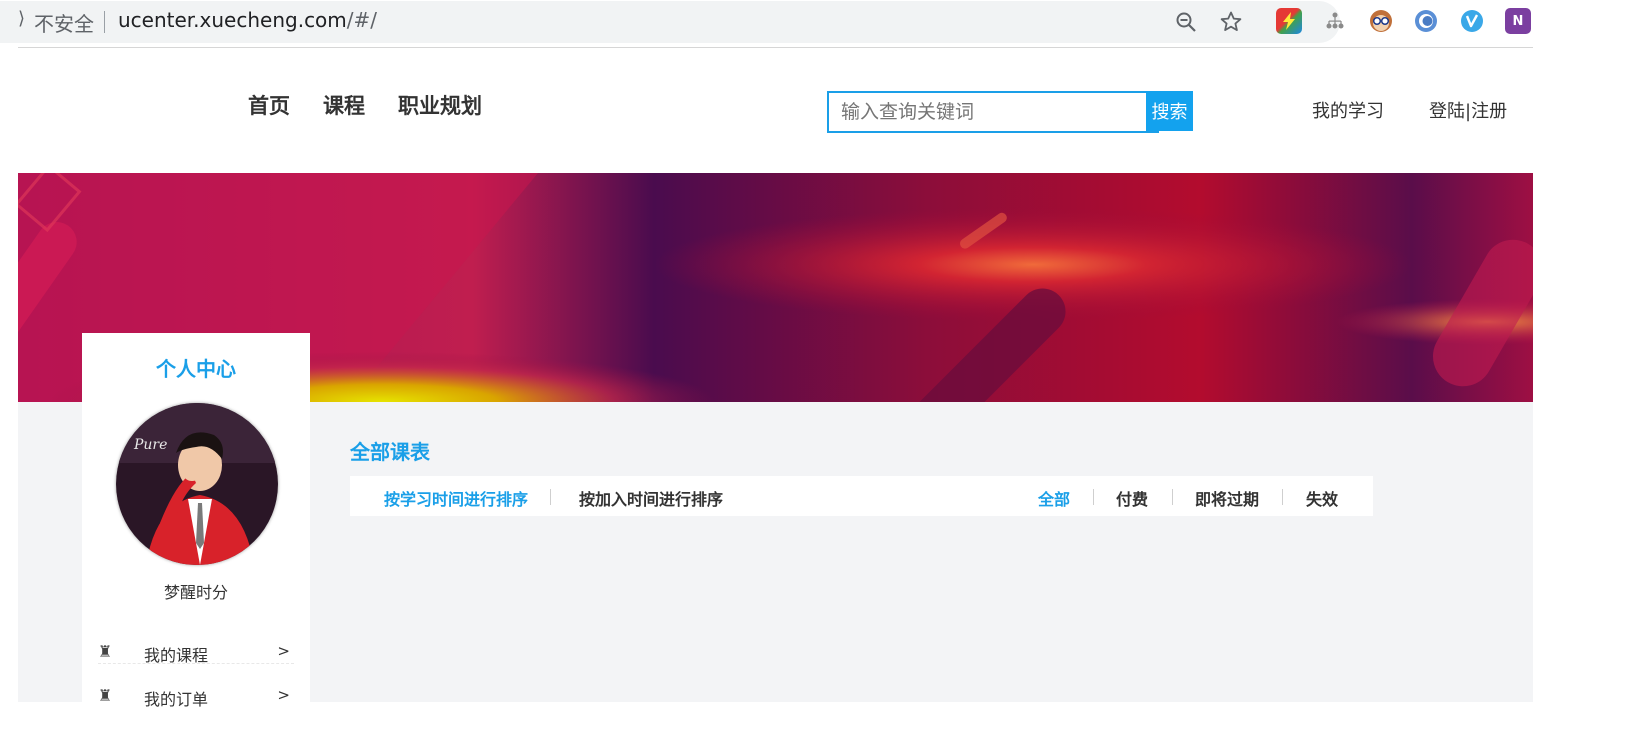  Describe the element at coordinates (1468, 110) in the screenshot. I see `login-register-link: 登陆|注册` at that location.